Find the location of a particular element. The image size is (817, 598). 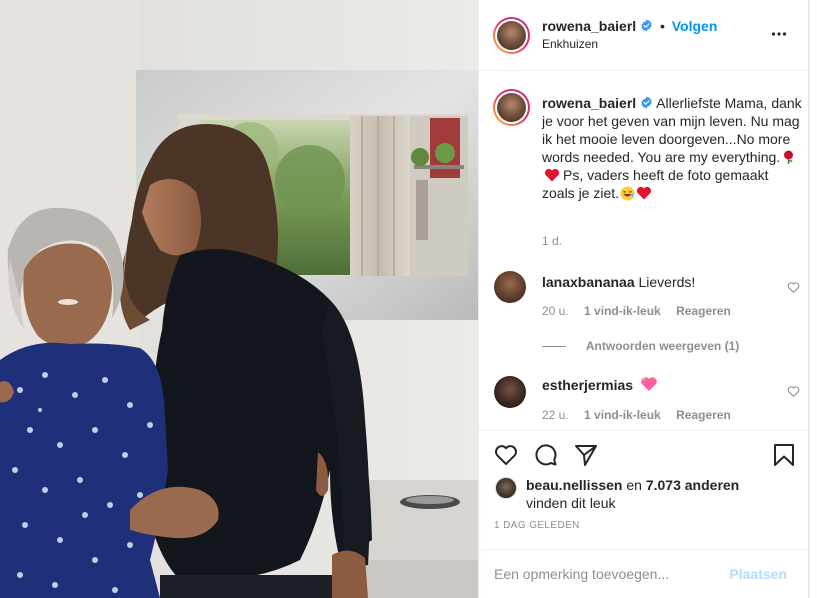

comment-time: 20 u. is located at coordinates (555, 311).